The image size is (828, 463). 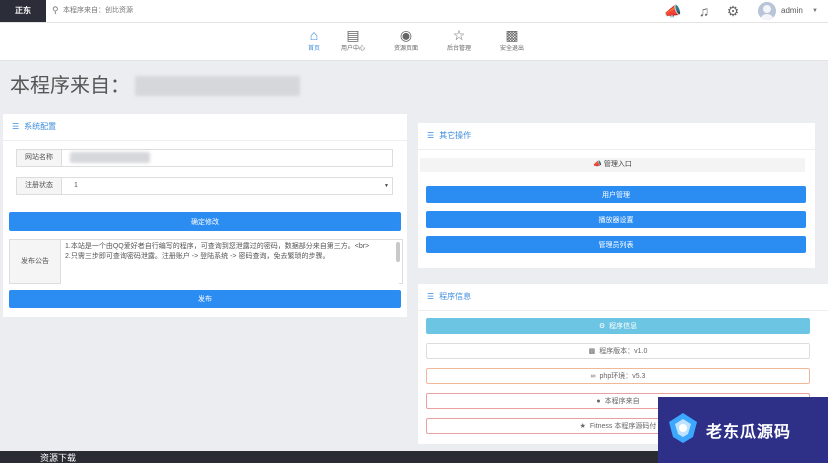 I want to click on register-status-select: 1, so click(x=76, y=186).